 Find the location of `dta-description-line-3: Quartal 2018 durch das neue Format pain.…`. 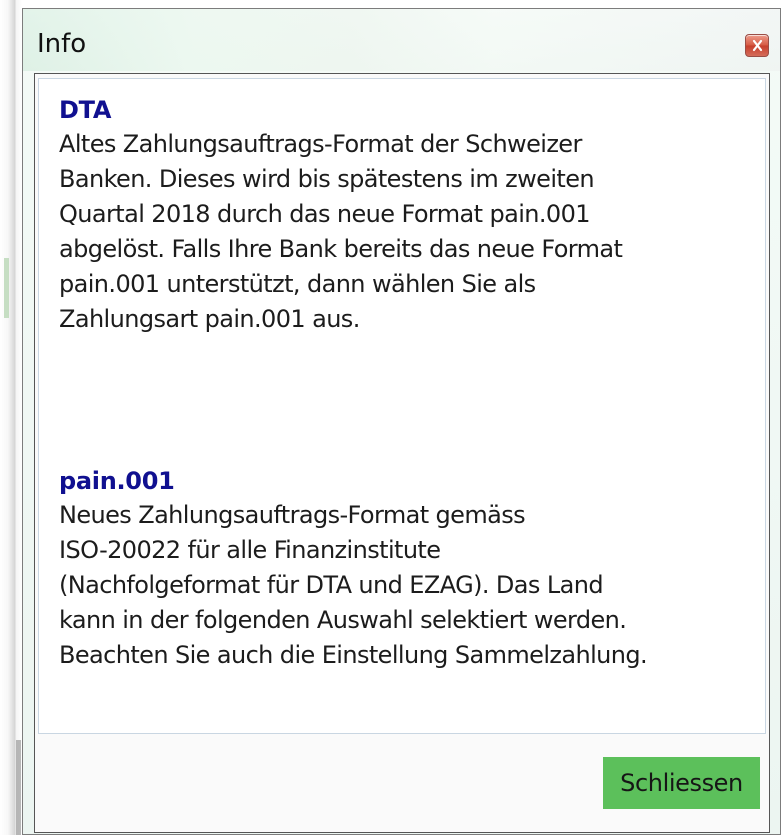

dta-description-line-3: Quartal 2018 durch das neue Format pain.… is located at coordinates (325, 214).